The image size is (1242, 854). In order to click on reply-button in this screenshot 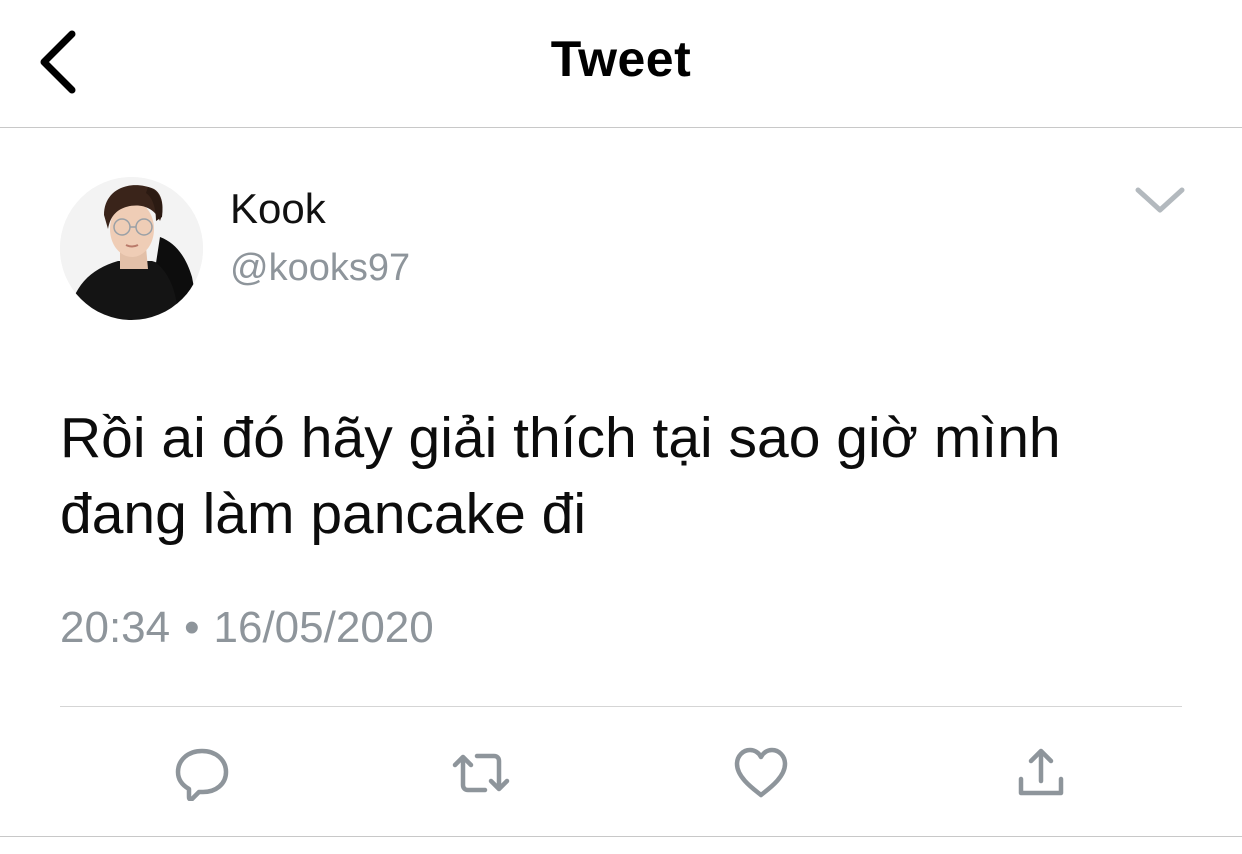, I will do `click(202, 773)`.